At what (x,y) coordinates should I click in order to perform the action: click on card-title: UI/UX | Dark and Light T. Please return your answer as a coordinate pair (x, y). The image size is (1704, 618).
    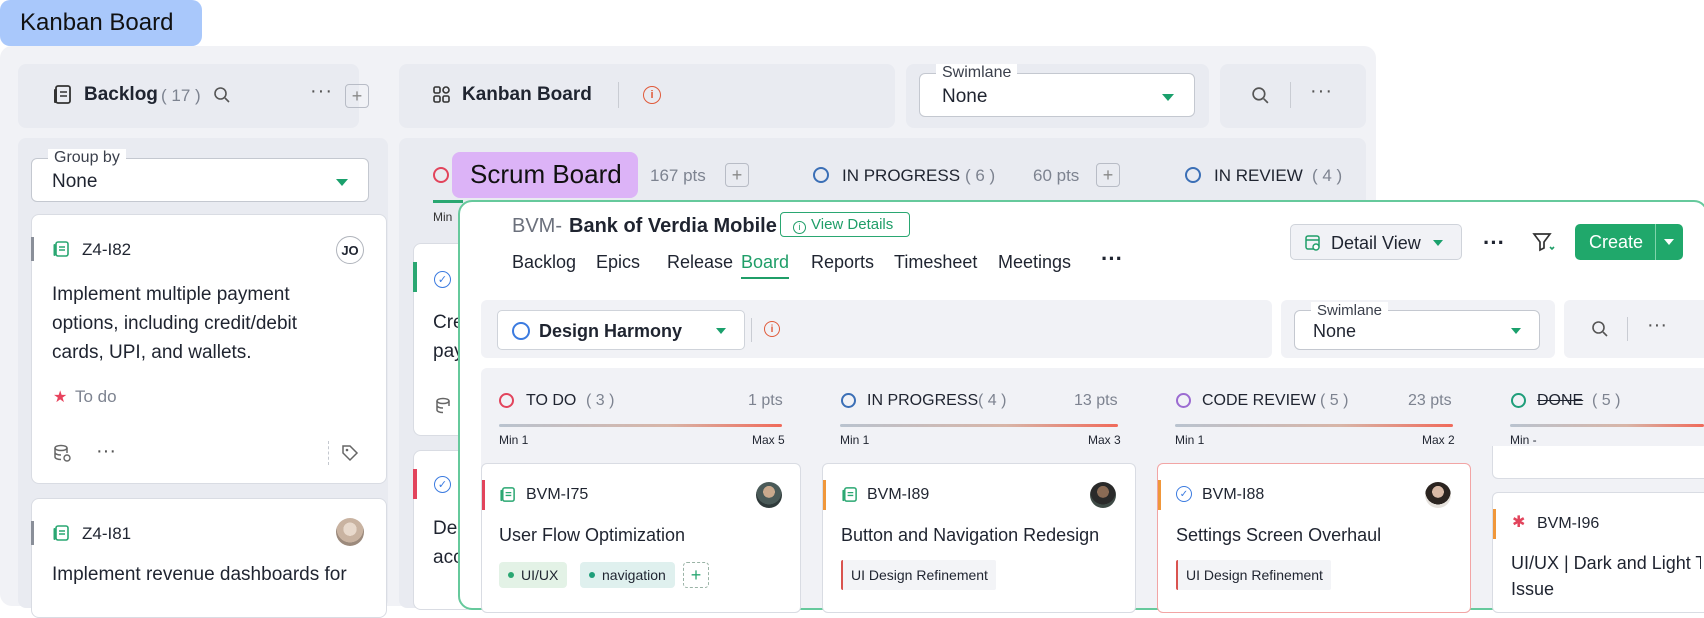
    Looking at the image, I should click on (1606, 563).